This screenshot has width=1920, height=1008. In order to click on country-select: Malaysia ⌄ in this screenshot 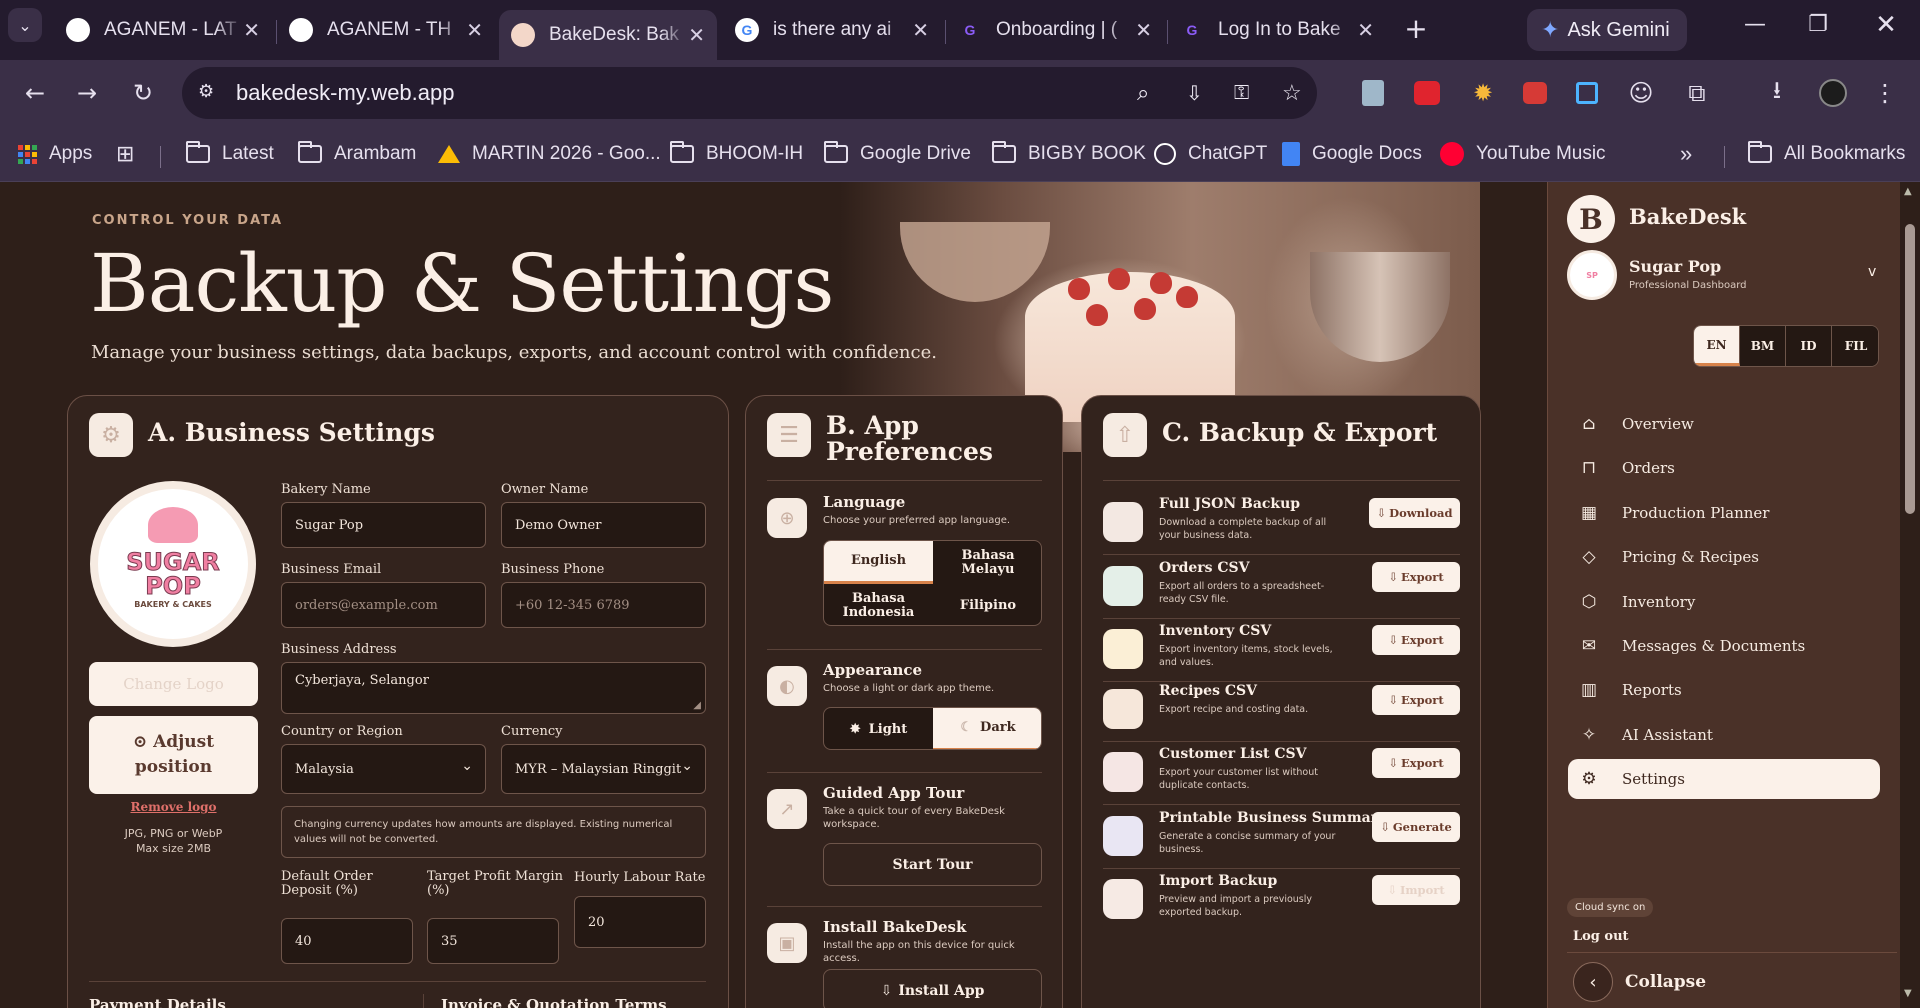, I will do `click(383, 769)`.